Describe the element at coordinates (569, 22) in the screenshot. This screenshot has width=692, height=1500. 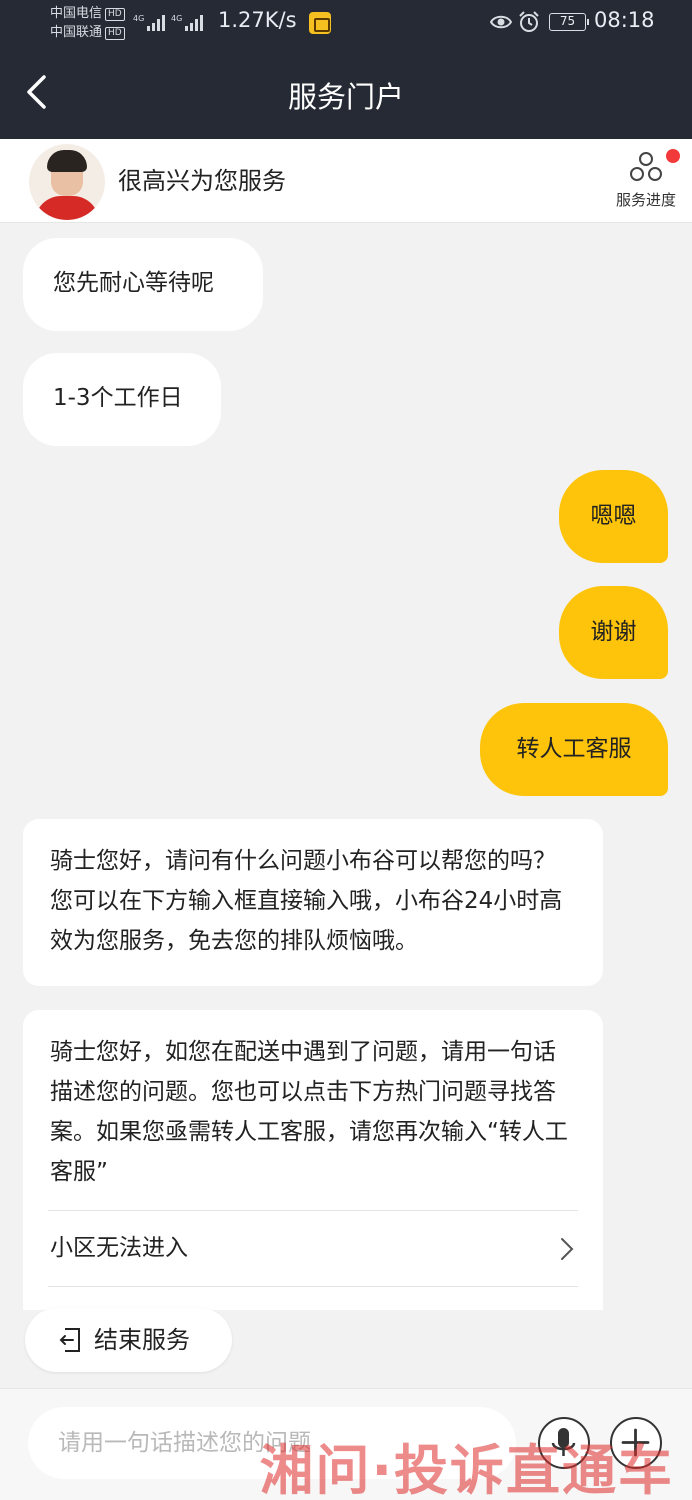
I see `battery-indicator: 75` at that location.